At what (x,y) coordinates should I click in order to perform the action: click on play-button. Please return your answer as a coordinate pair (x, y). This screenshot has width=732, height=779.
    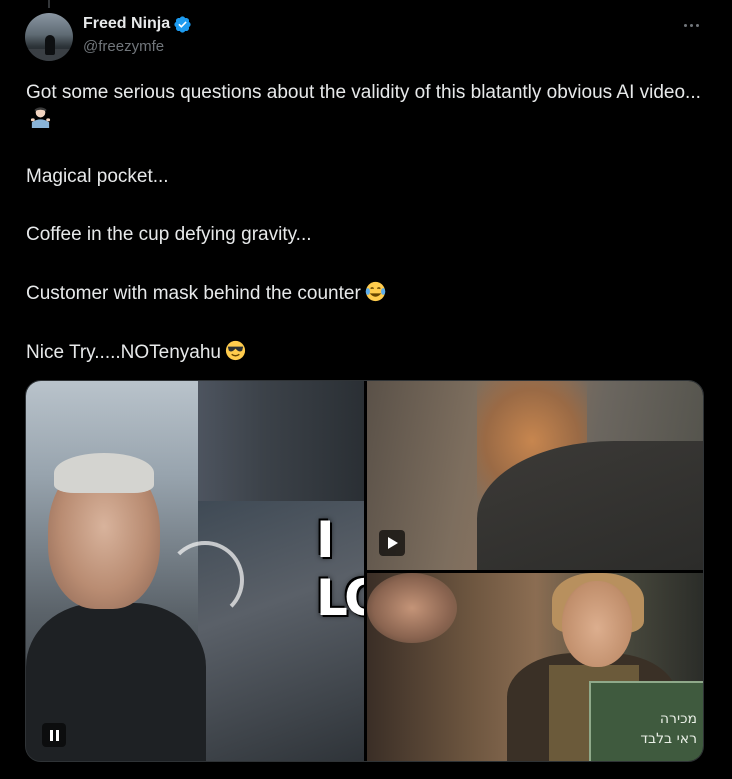
    Looking at the image, I should click on (392, 543).